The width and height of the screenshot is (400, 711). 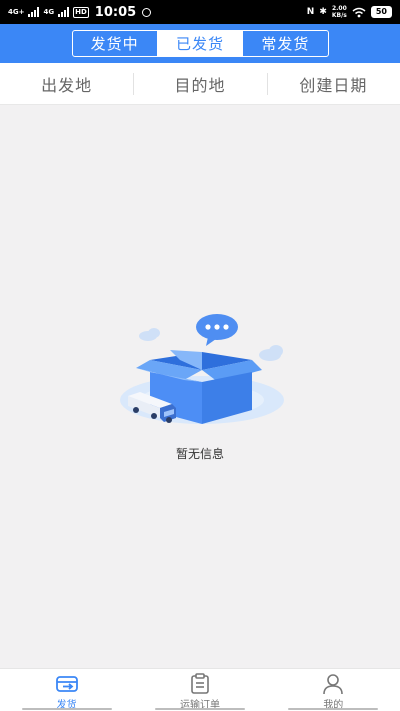 I want to click on speed-unit: KB/s, so click(x=339, y=15).